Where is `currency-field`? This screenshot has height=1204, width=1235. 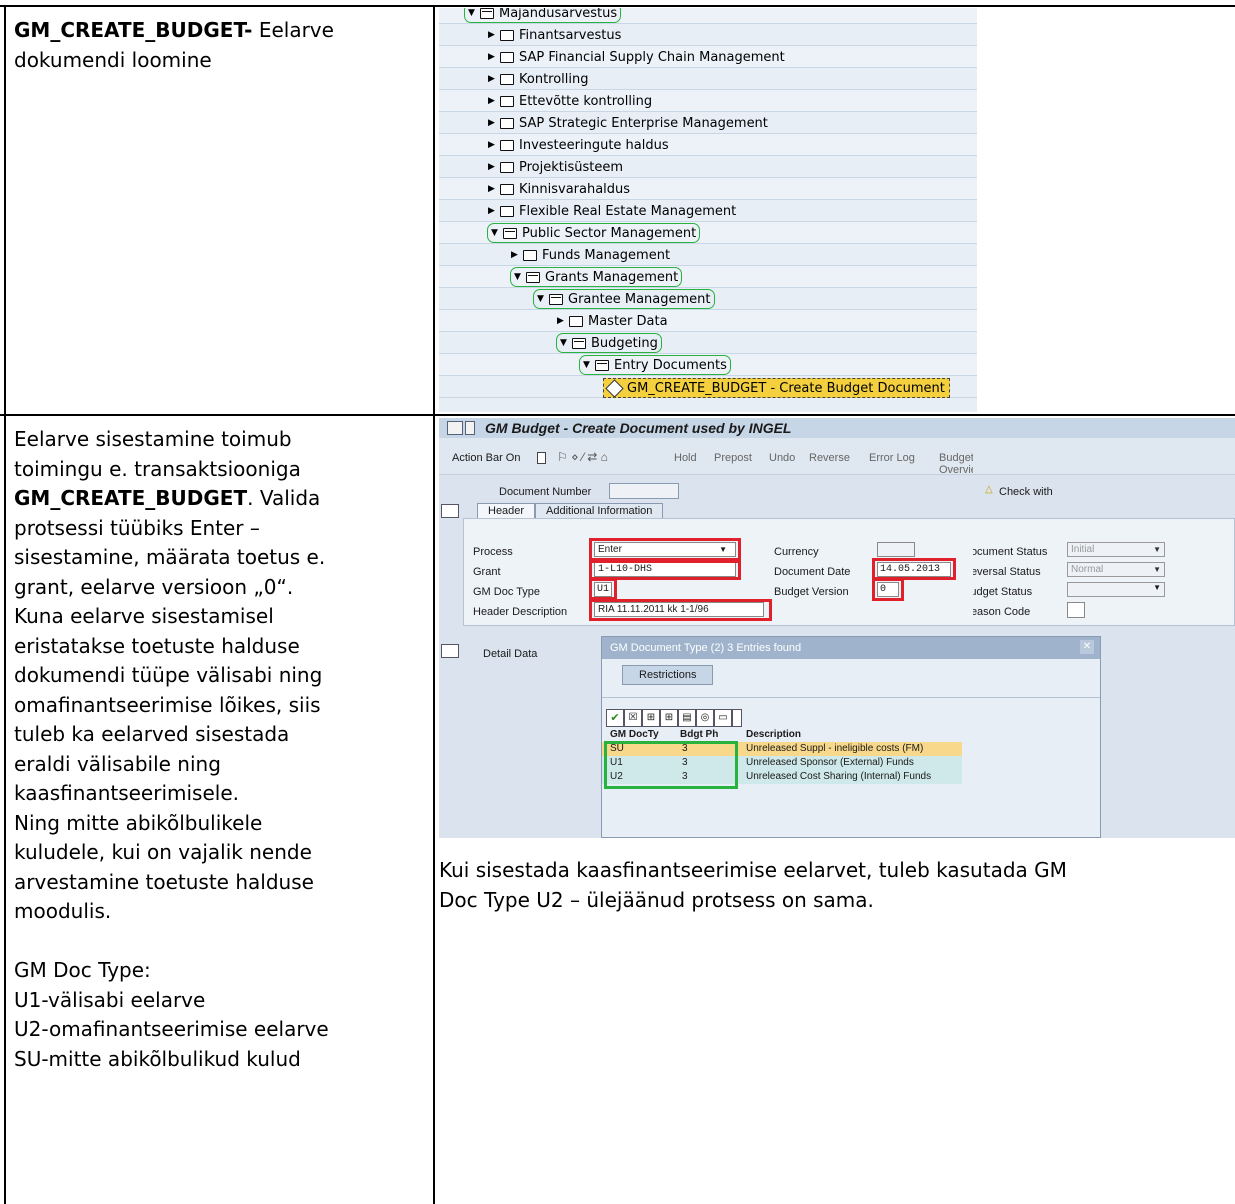 currency-field is located at coordinates (896, 549).